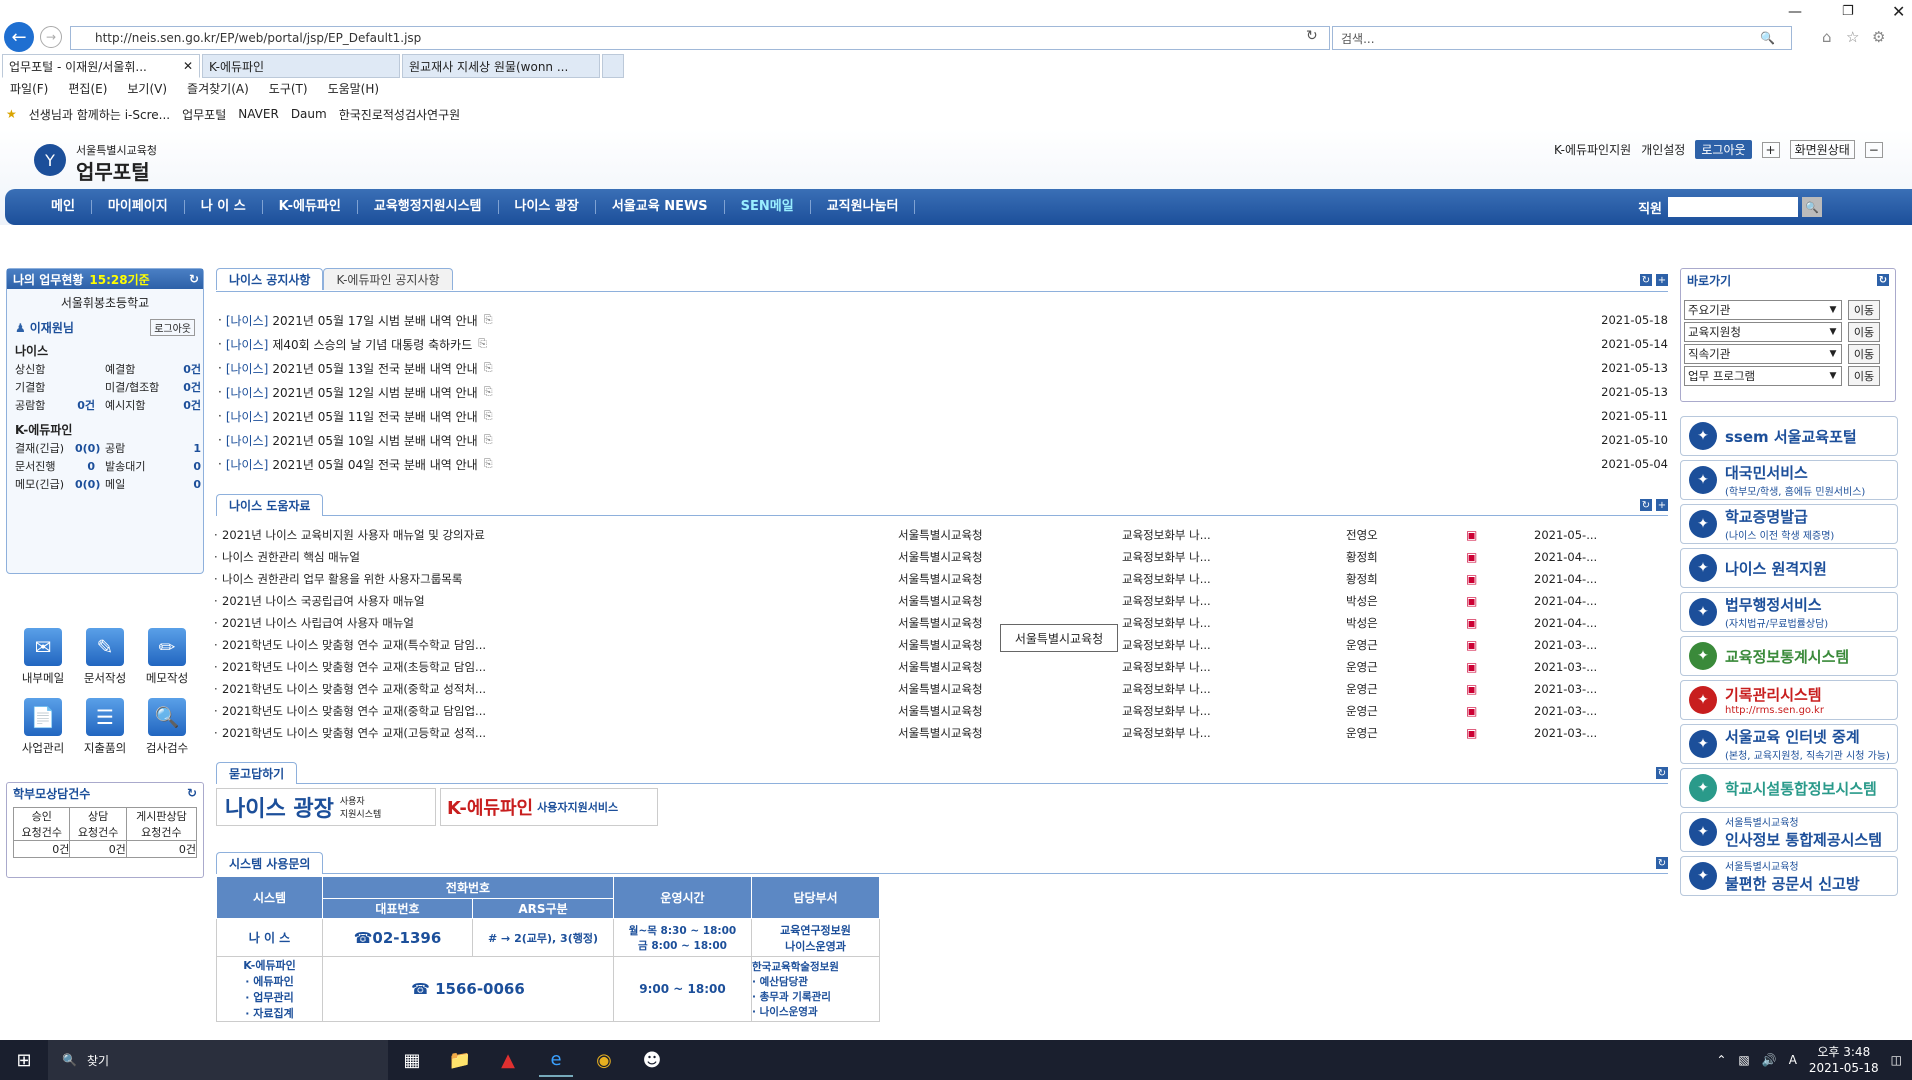  Describe the element at coordinates (353, 535) in the screenshot. I see `help-title: 2021년 나이스 교육비지원 사용자 매뉴얼 및 강의자료` at that location.